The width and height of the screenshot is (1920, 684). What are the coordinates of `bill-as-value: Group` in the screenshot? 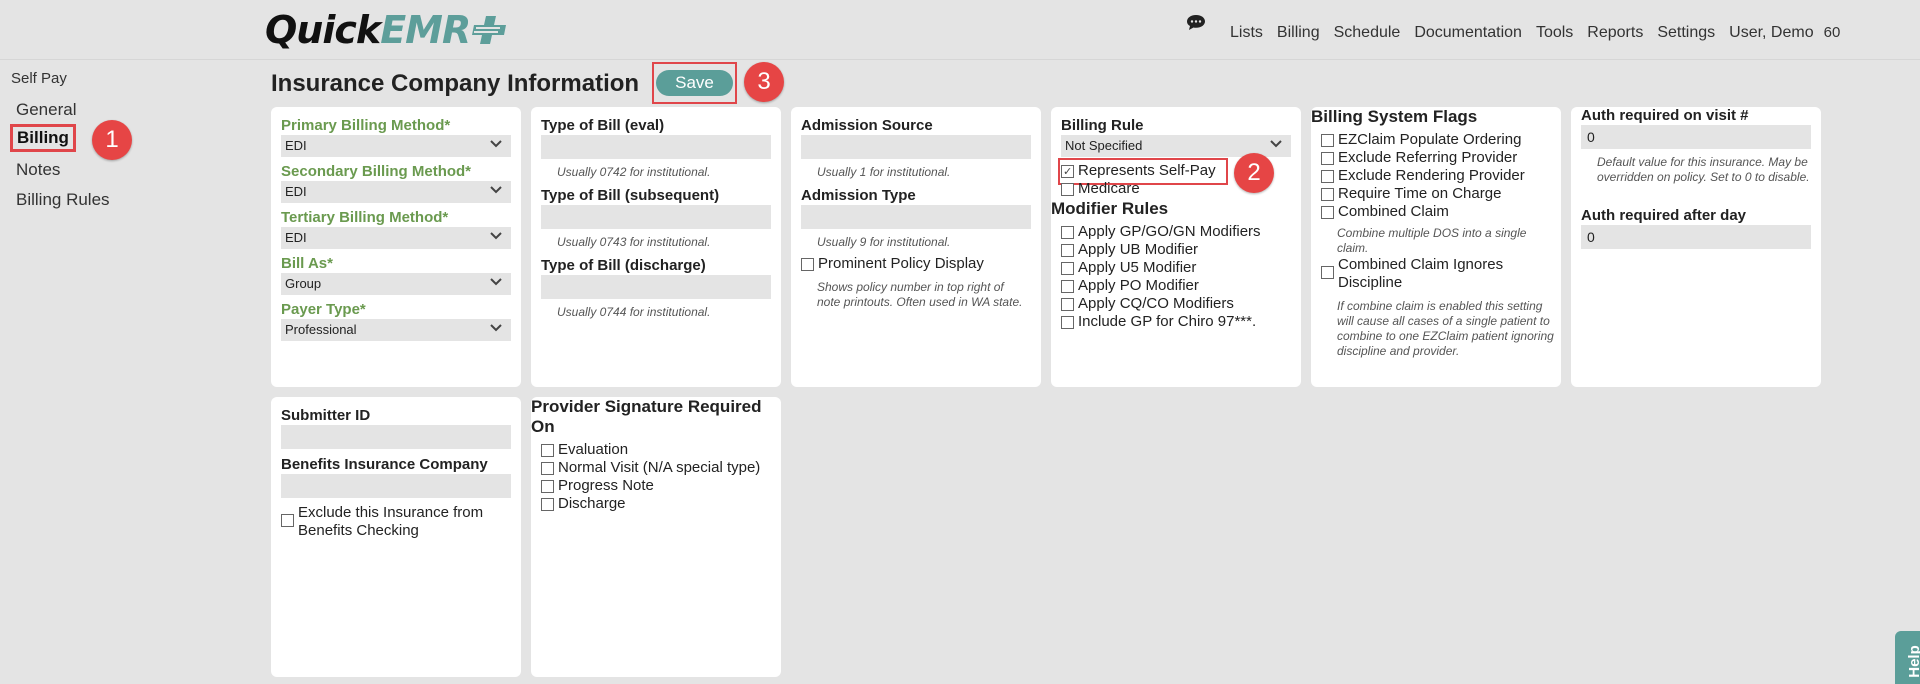 It's located at (303, 283).